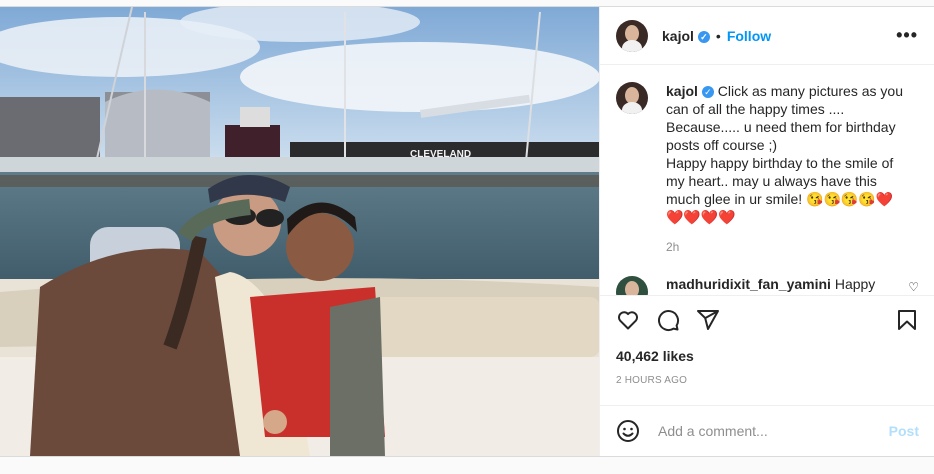 This screenshot has width=934, height=474. What do you see at coordinates (904, 431) in the screenshot?
I see `post-comment-button: Post` at bounding box center [904, 431].